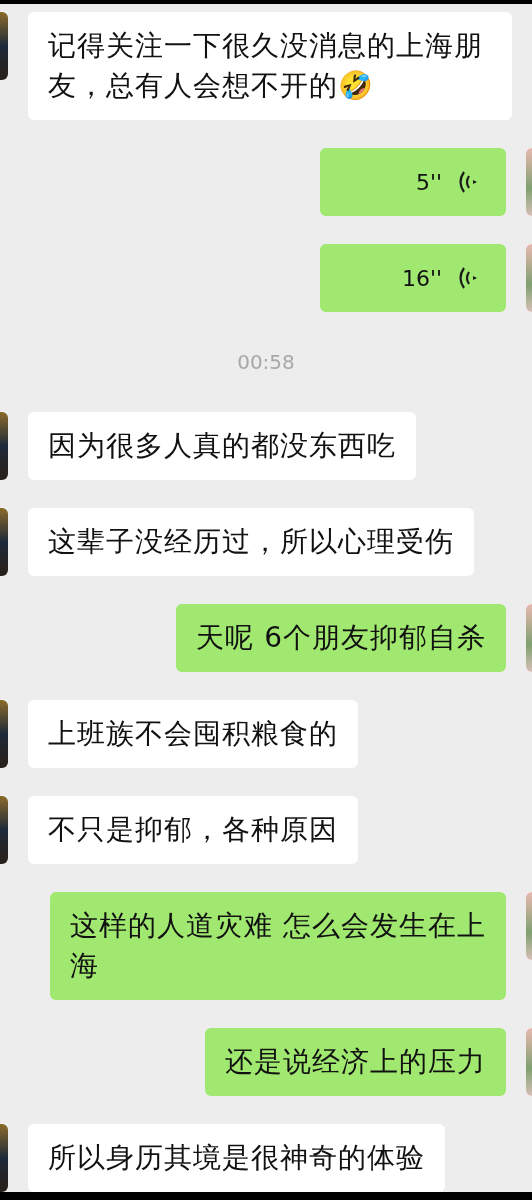  Describe the element at coordinates (355, 1062) in the screenshot. I see `message-bubble: 还是说经济上的压力` at that location.